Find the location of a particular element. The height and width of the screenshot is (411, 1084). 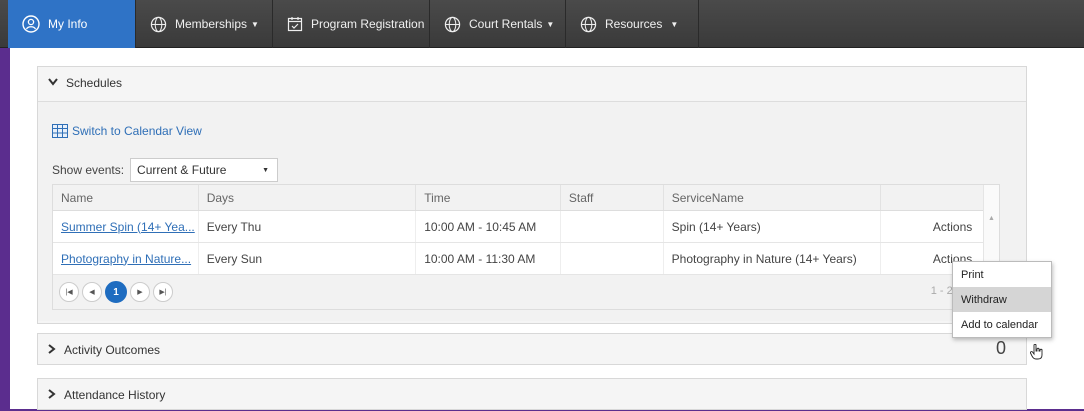

current-page-button: 1 is located at coordinates (116, 292).